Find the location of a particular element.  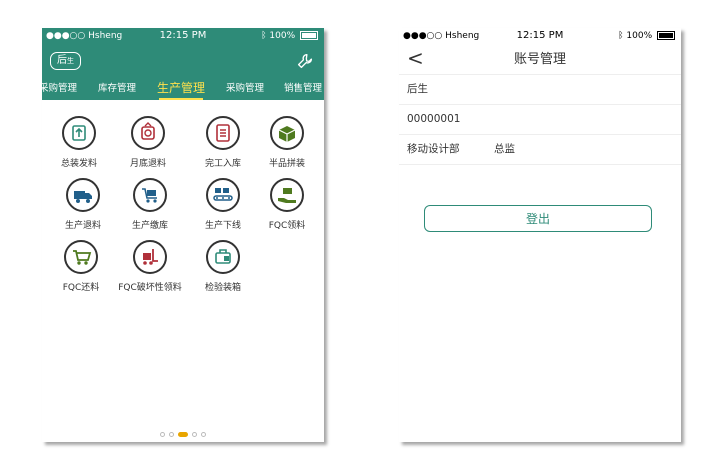

grid-item-semi-assembly: 半品拼装 is located at coordinates (287, 142).